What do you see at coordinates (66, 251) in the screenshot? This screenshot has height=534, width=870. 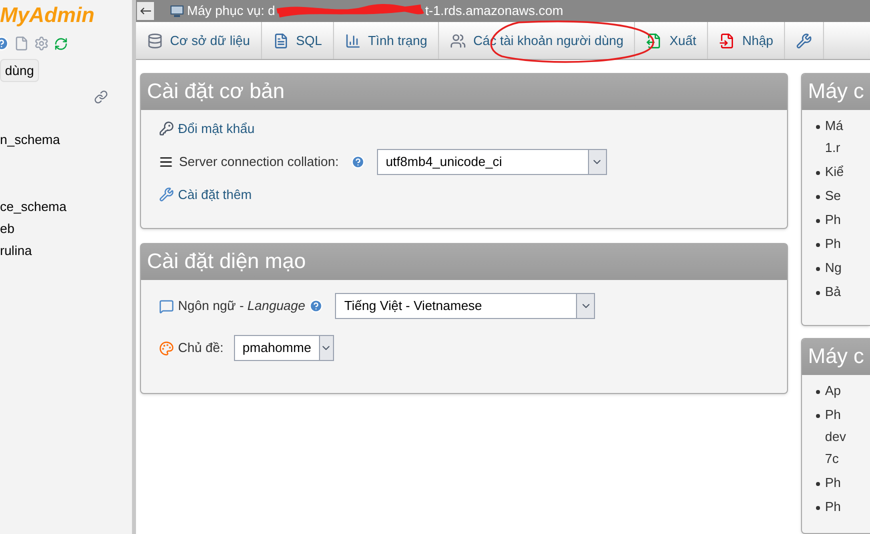 I see `database-item: rulina` at bounding box center [66, 251].